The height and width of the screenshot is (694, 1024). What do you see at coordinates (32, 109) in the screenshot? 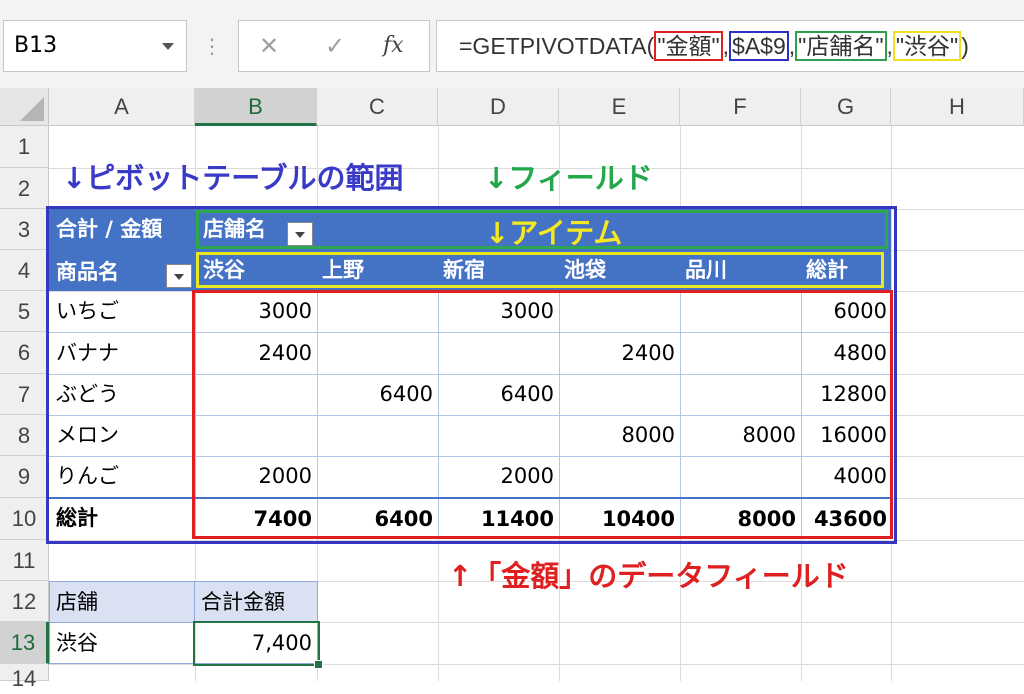
I see `select-all-icon` at bounding box center [32, 109].